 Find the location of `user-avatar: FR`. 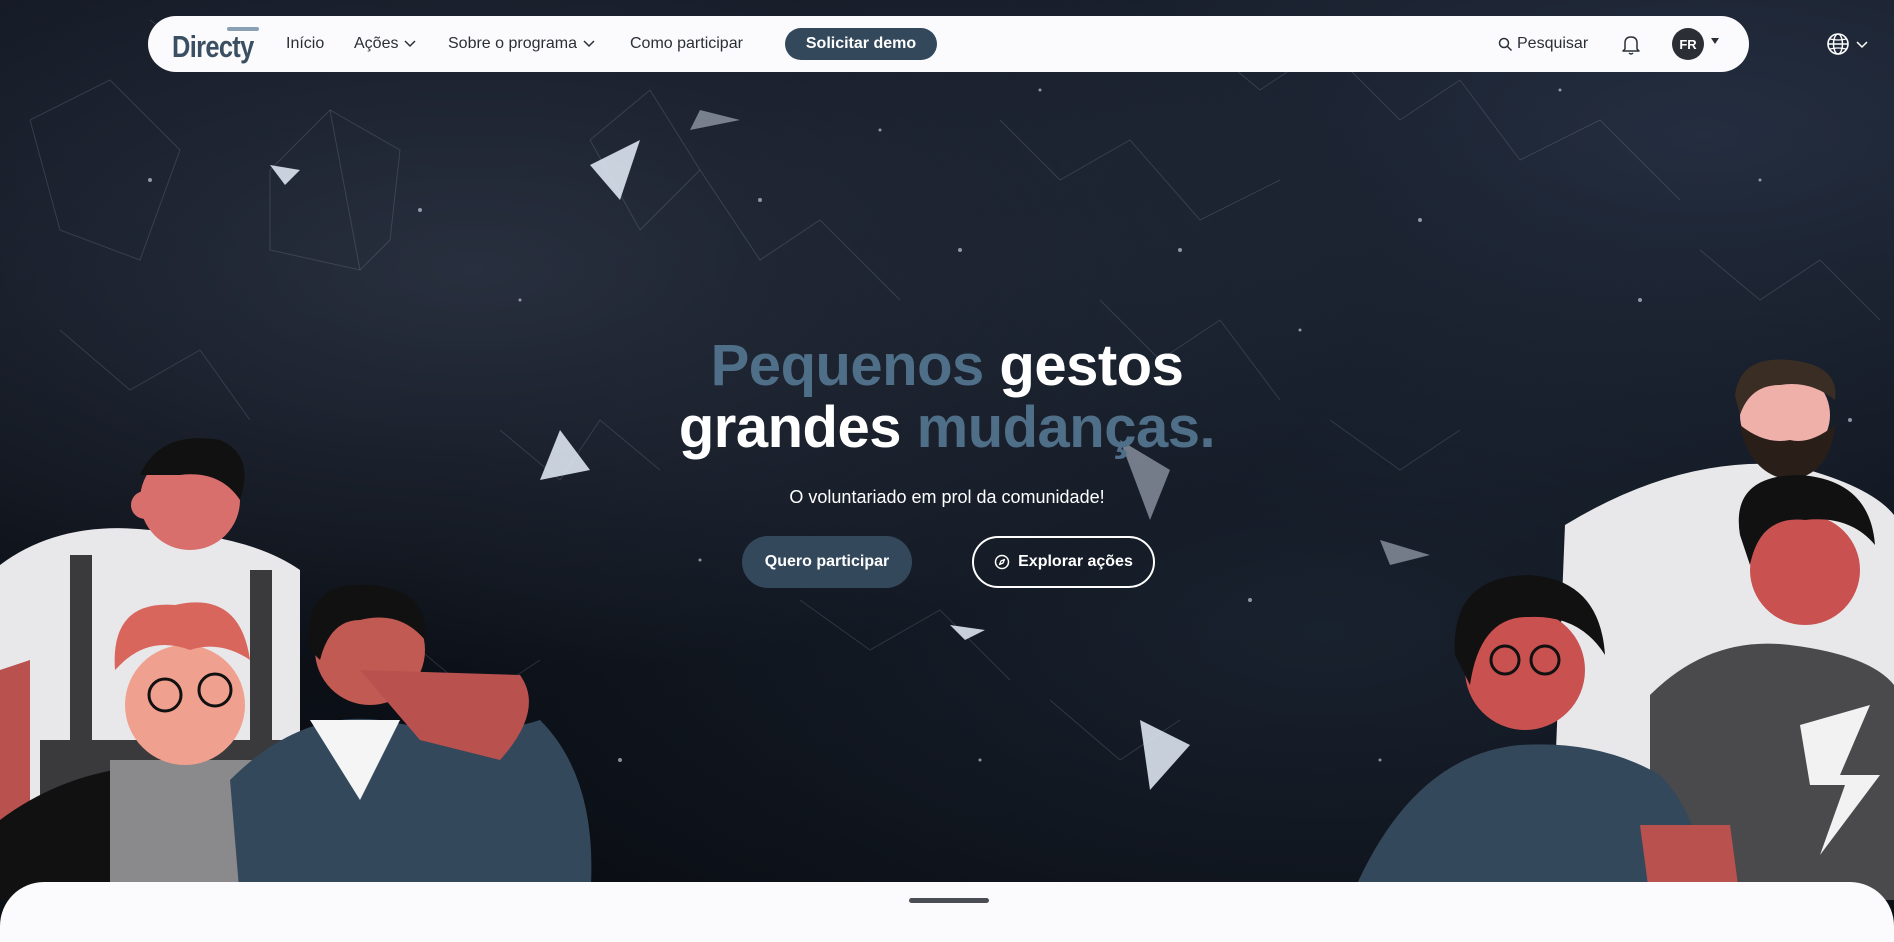

user-avatar: FR is located at coordinates (1688, 44).